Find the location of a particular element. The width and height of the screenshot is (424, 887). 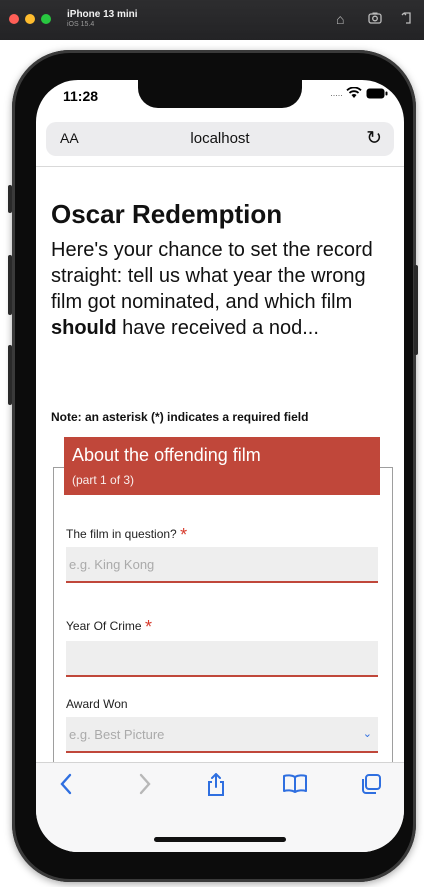

os-version: iOS 15.4 is located at coordinates (81, 24).